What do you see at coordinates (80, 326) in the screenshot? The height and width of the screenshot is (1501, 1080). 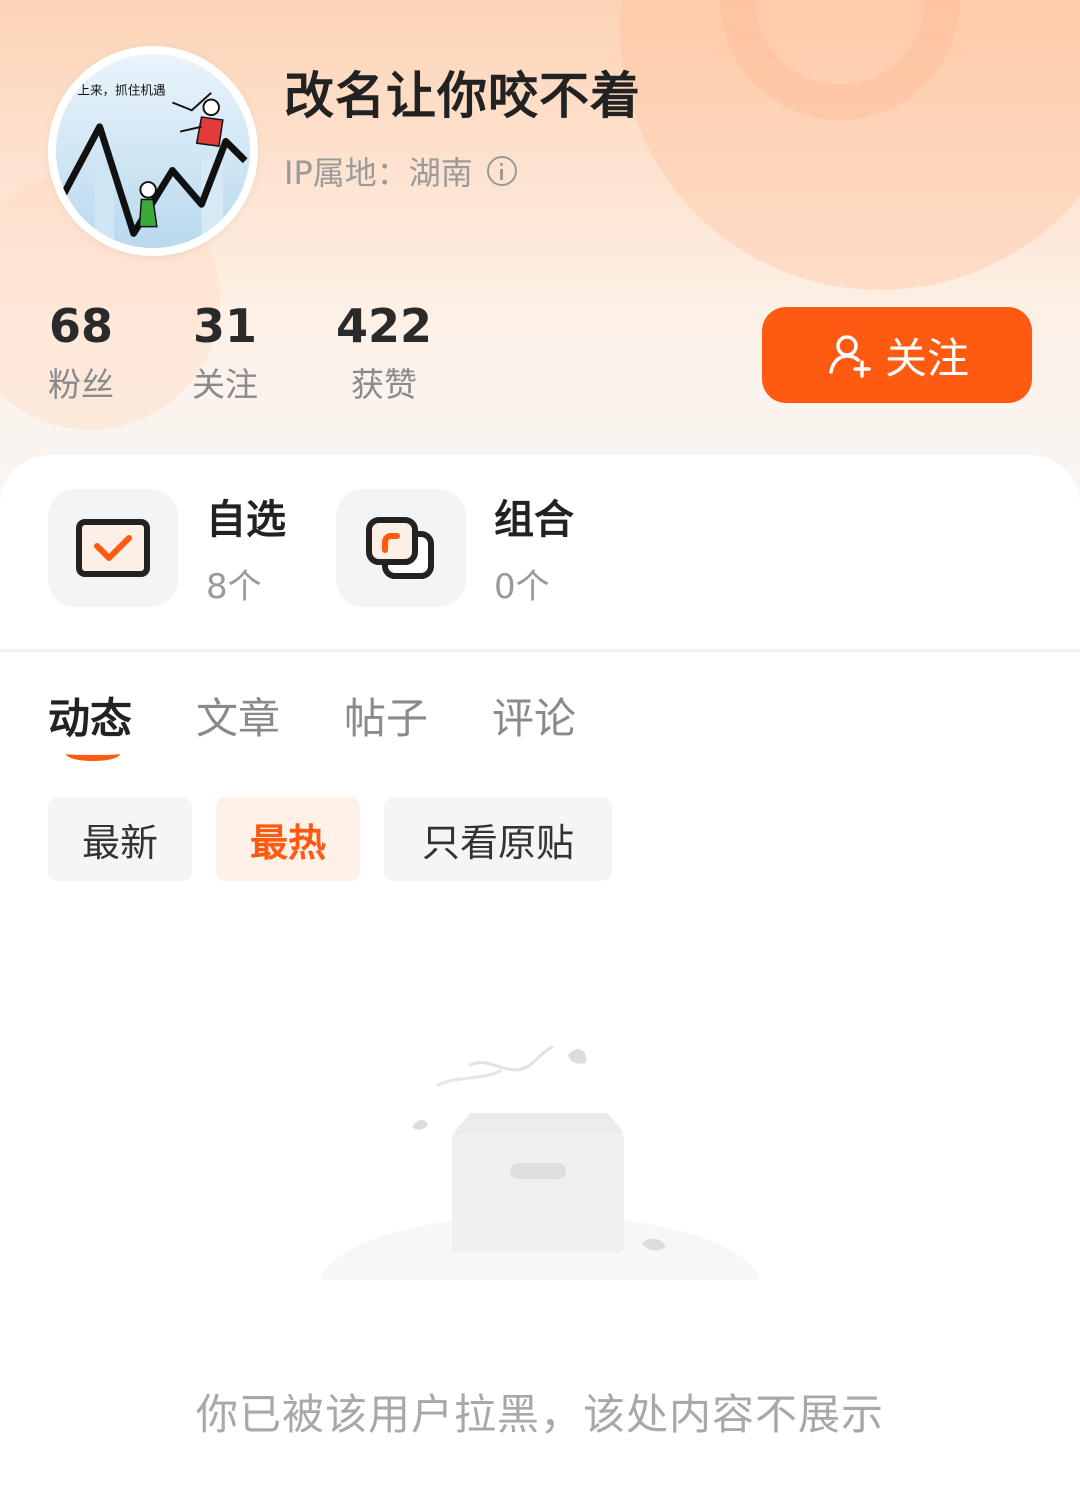 I see `stat-fans-value: 68` at bounding box center [80, 326].